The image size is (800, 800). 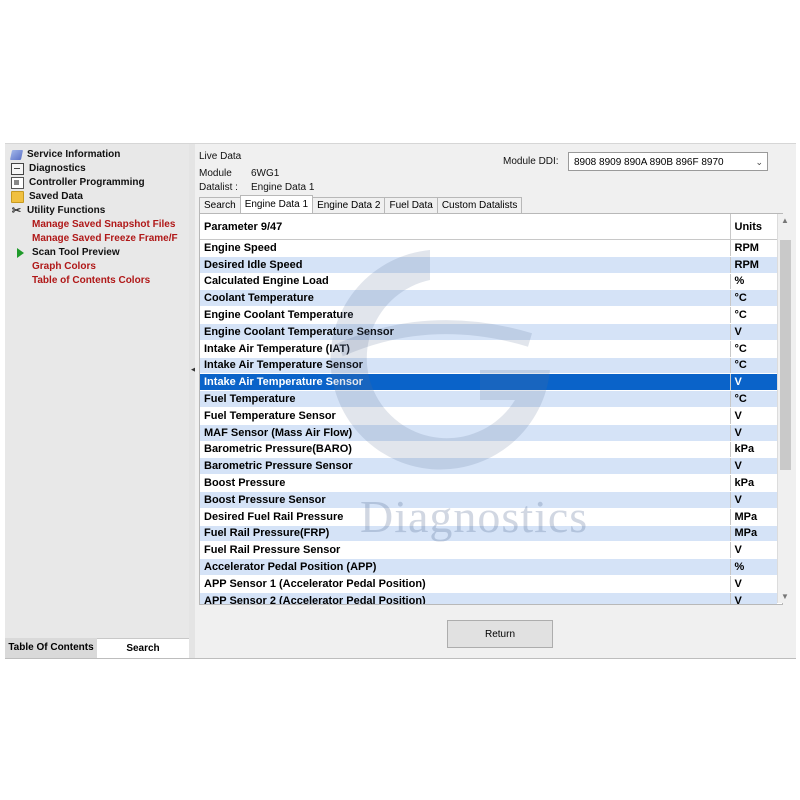 I want to click on datalist-label: Datalist :, so click(x=218, y=187).